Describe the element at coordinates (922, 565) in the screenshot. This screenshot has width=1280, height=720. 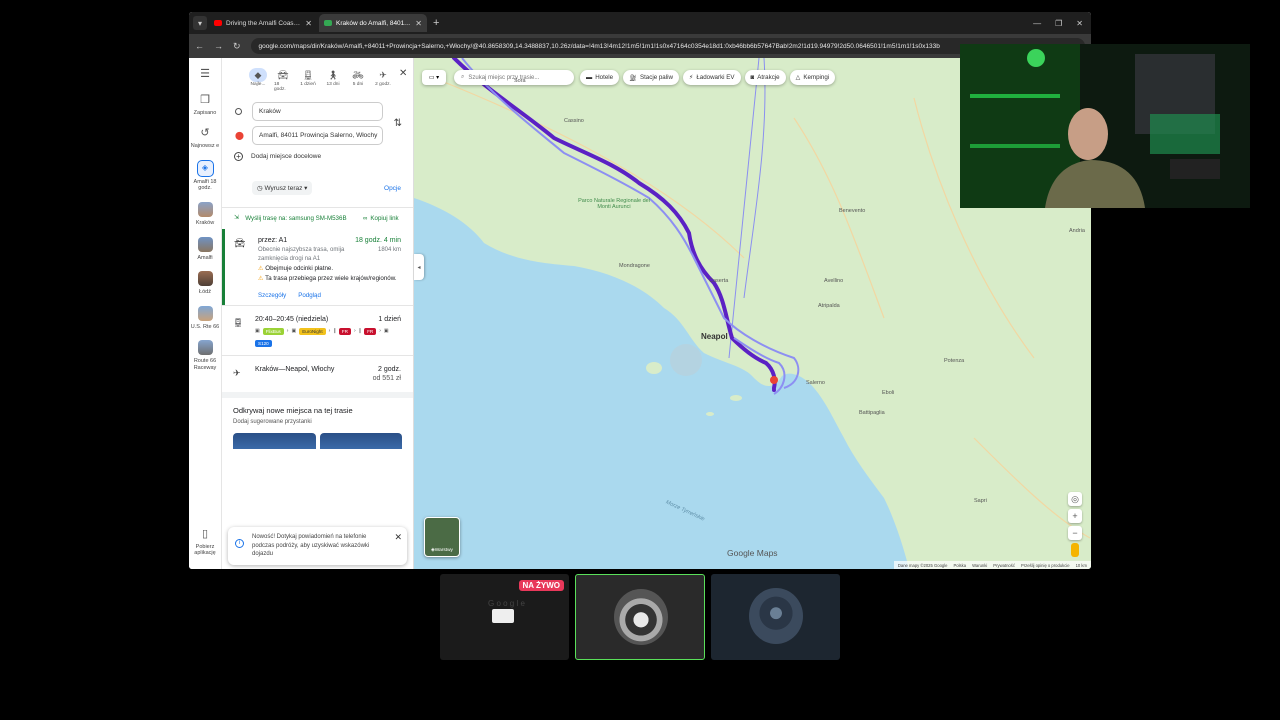
I see `attribution-item: Dane mapy ©2025 Google` at that location.